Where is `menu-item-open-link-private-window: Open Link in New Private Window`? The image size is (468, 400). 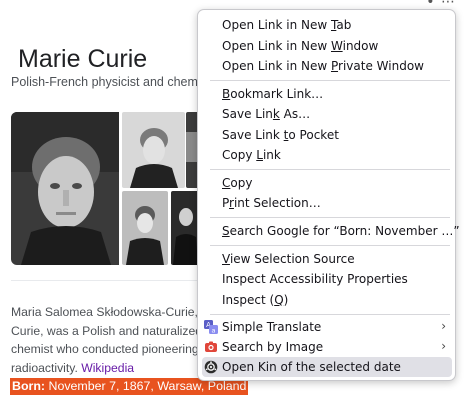 menu-item-open-link-private-window: Open Link in New Private Window is located at coordinates (327, 66).